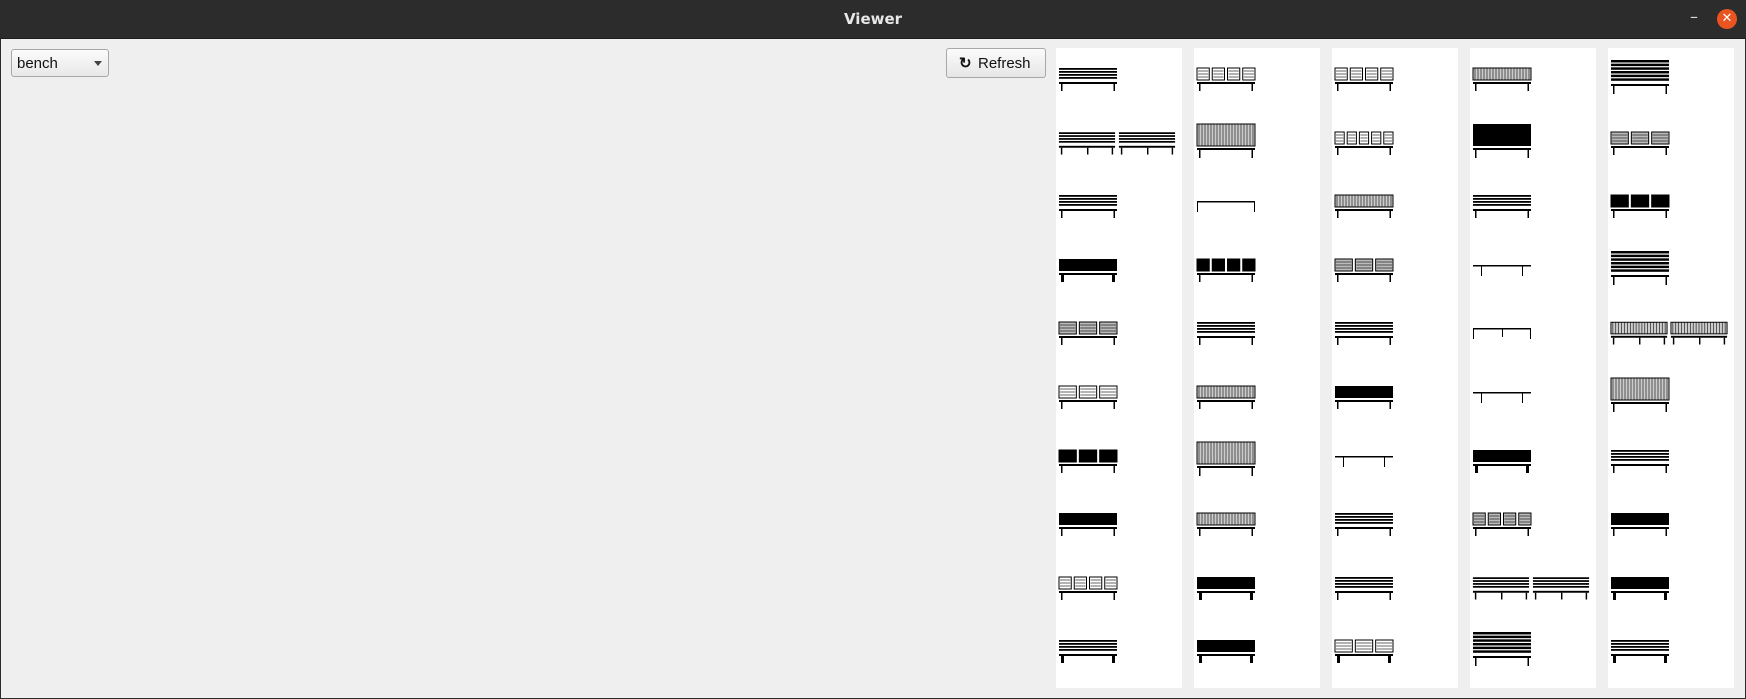 Image resolution: width=1746 pixels, height=699 pixels. What do you see at coordinates (965, 63) in the screenshot?
I see `refresh-icon: ↻` at bounding box center [965, 63].